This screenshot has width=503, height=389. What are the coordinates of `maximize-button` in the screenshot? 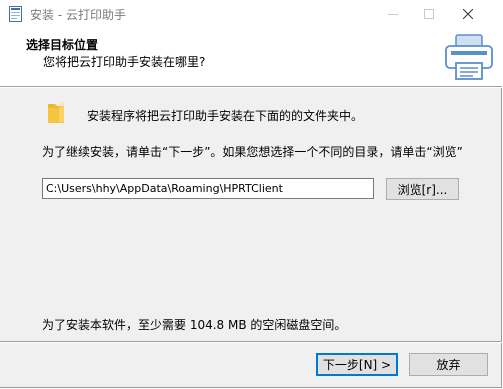 It's located at (429, 14).